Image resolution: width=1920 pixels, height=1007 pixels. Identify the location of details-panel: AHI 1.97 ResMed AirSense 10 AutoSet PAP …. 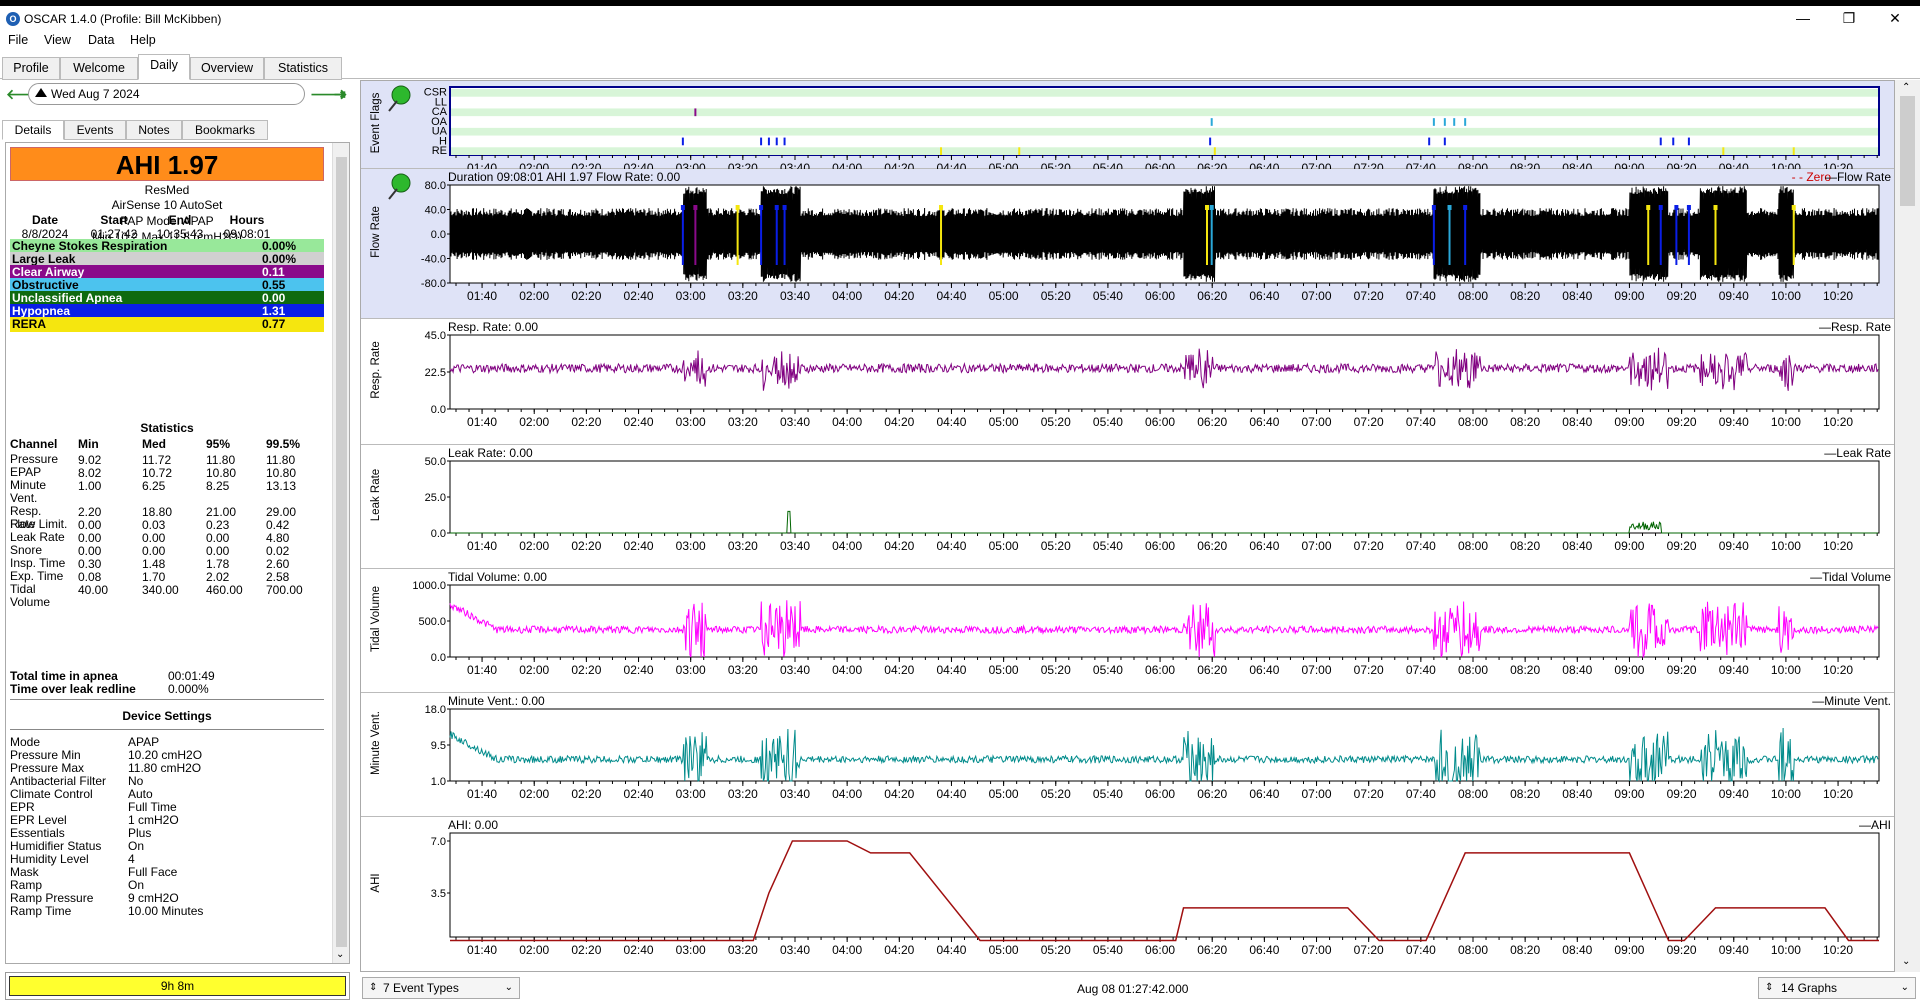
(177, 553).